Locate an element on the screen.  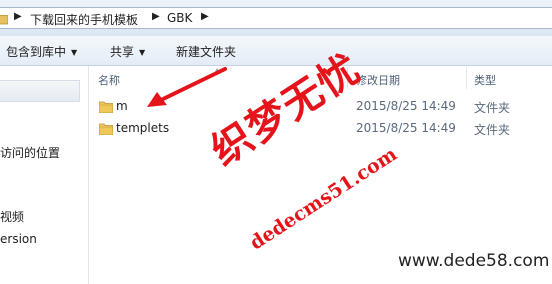
column-header-name: 名称 is located at coordinates (109, 80).